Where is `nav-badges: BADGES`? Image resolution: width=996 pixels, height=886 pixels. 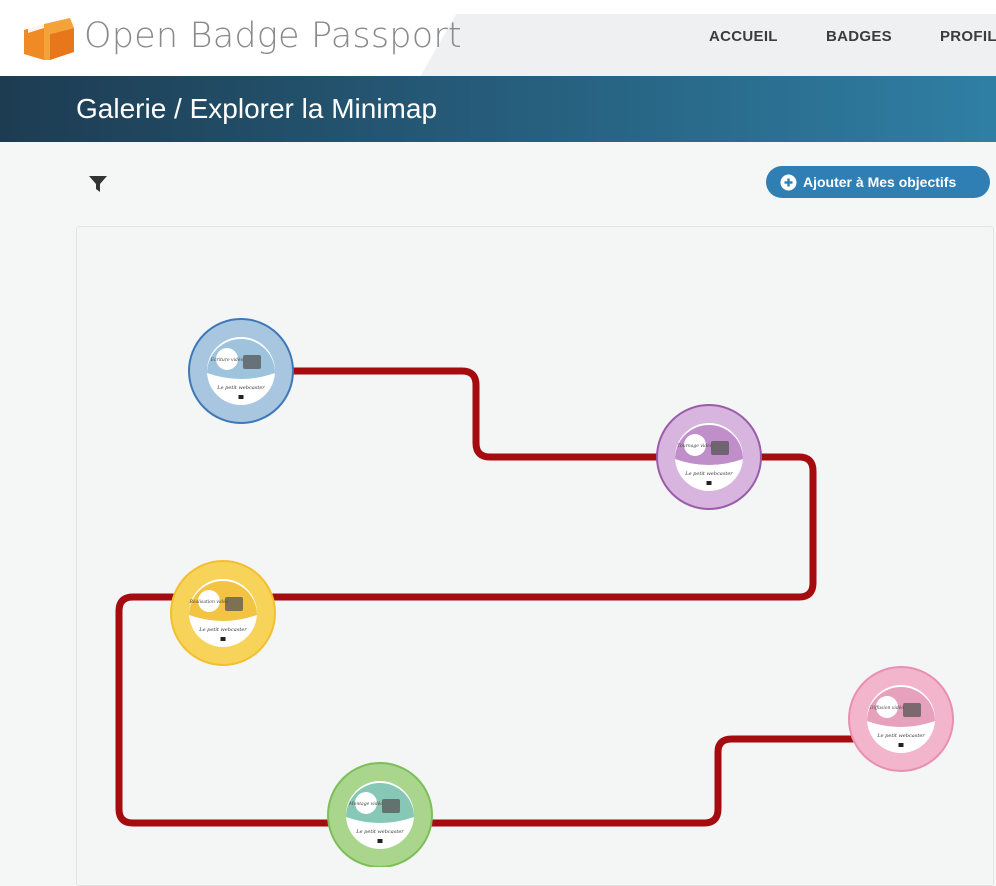 nav-badges: BADGES is located at coordinates (859, 36).